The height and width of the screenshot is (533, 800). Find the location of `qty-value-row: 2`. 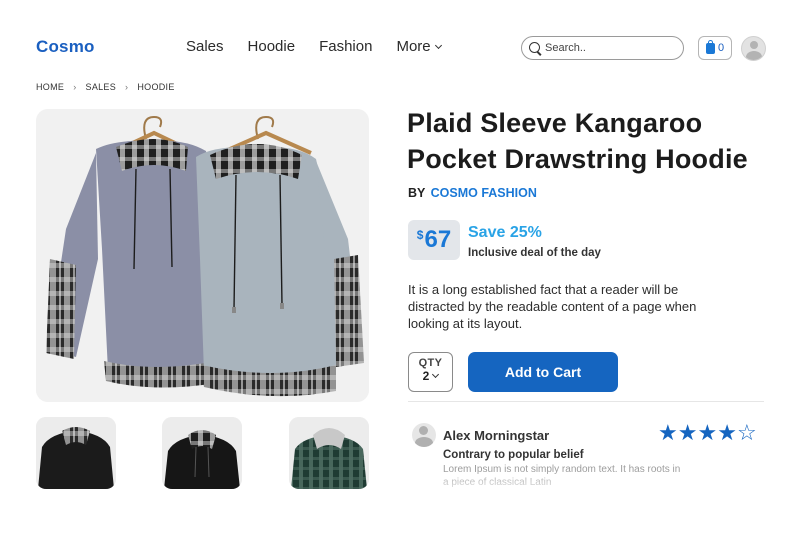

qty-value-row: 2 is located at coordinates (430, 376).